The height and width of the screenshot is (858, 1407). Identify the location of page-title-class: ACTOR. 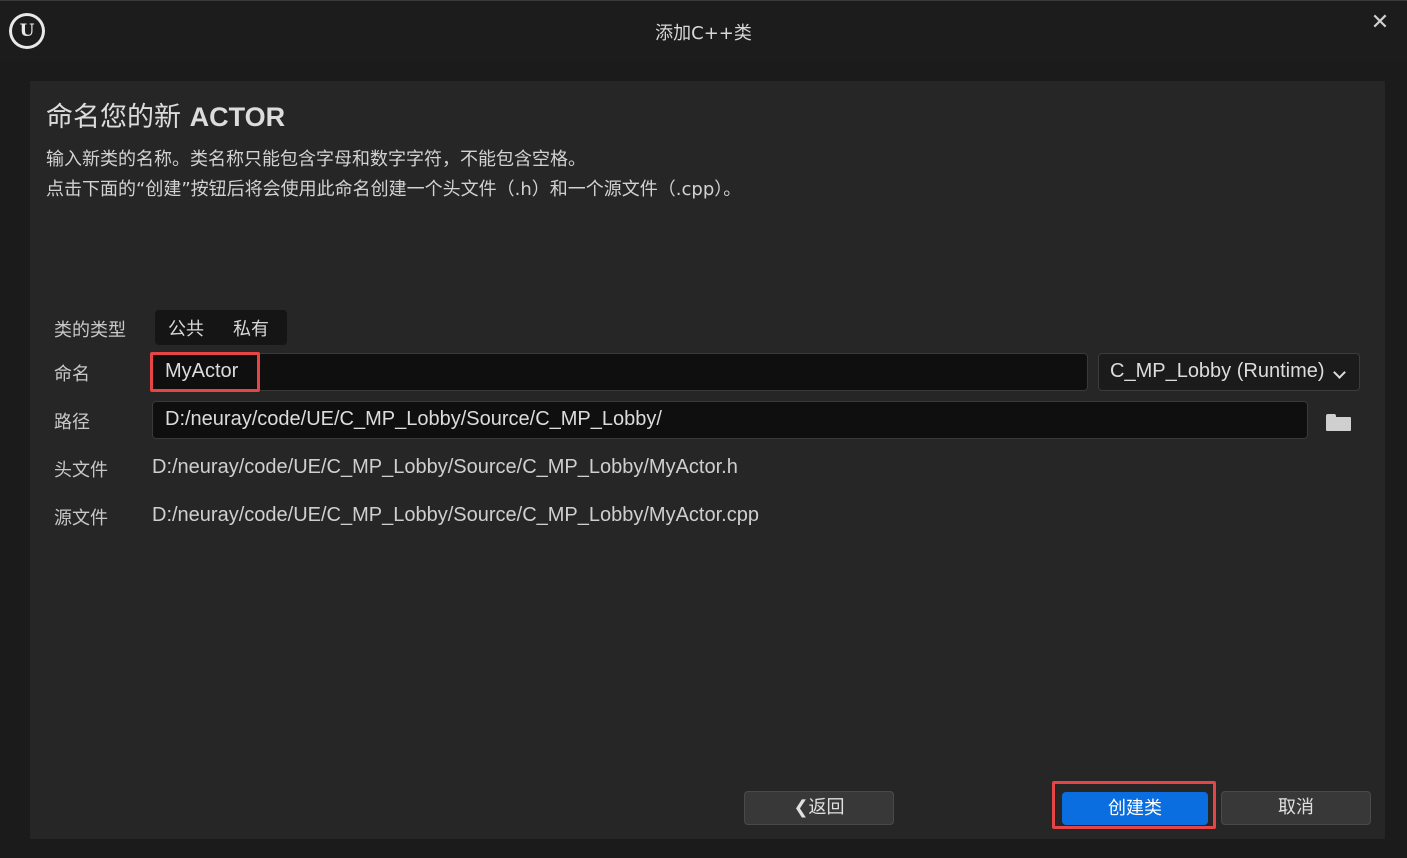
(237, 117).